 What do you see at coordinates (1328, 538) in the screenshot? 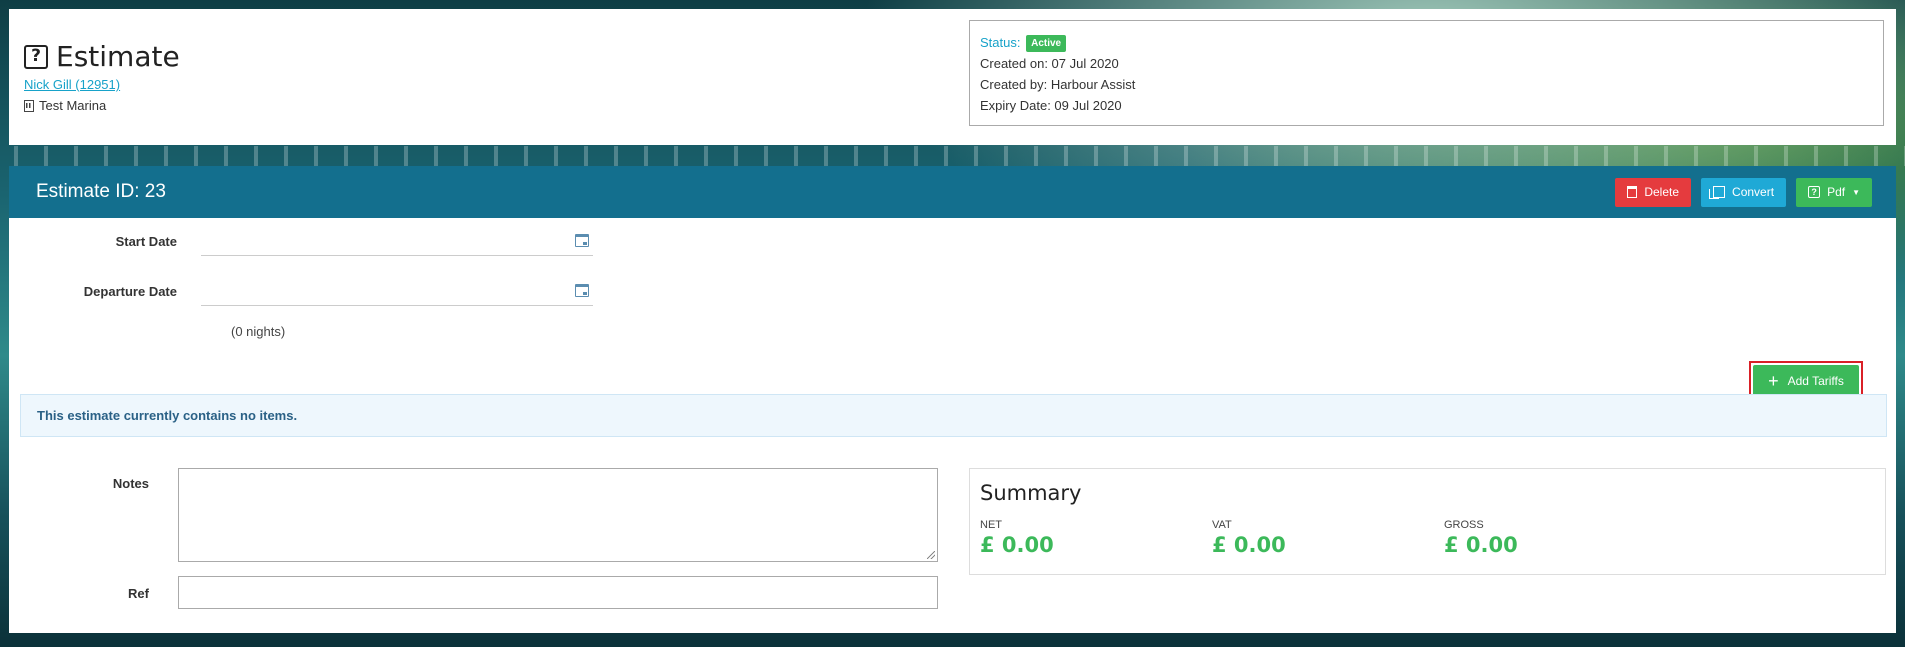
I see `summary-vat: VAT £ 0.00` at bounding box center [1328, 538].